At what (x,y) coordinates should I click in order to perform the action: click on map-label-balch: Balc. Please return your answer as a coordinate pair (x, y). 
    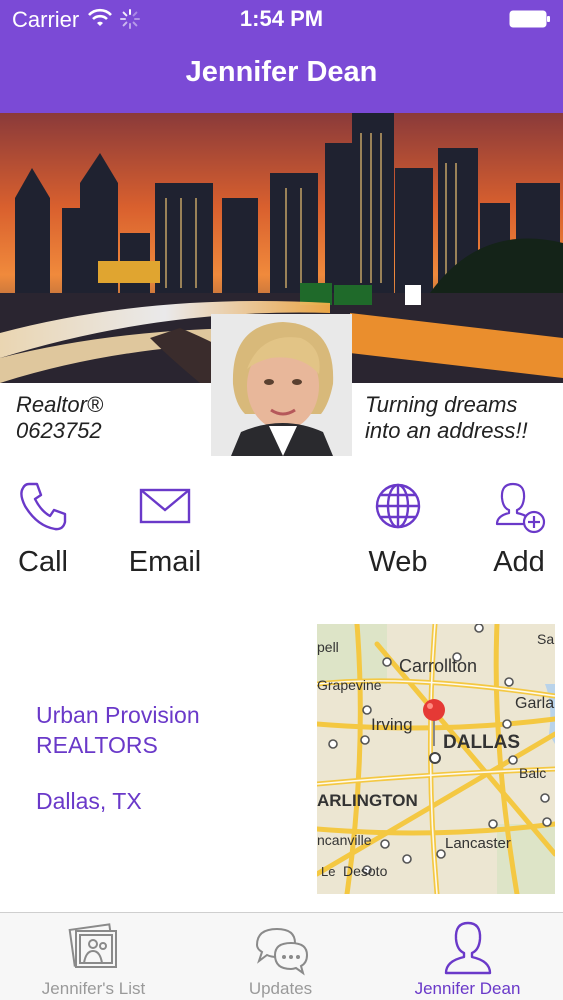
    Looking at the image, I should click on (532, 773).